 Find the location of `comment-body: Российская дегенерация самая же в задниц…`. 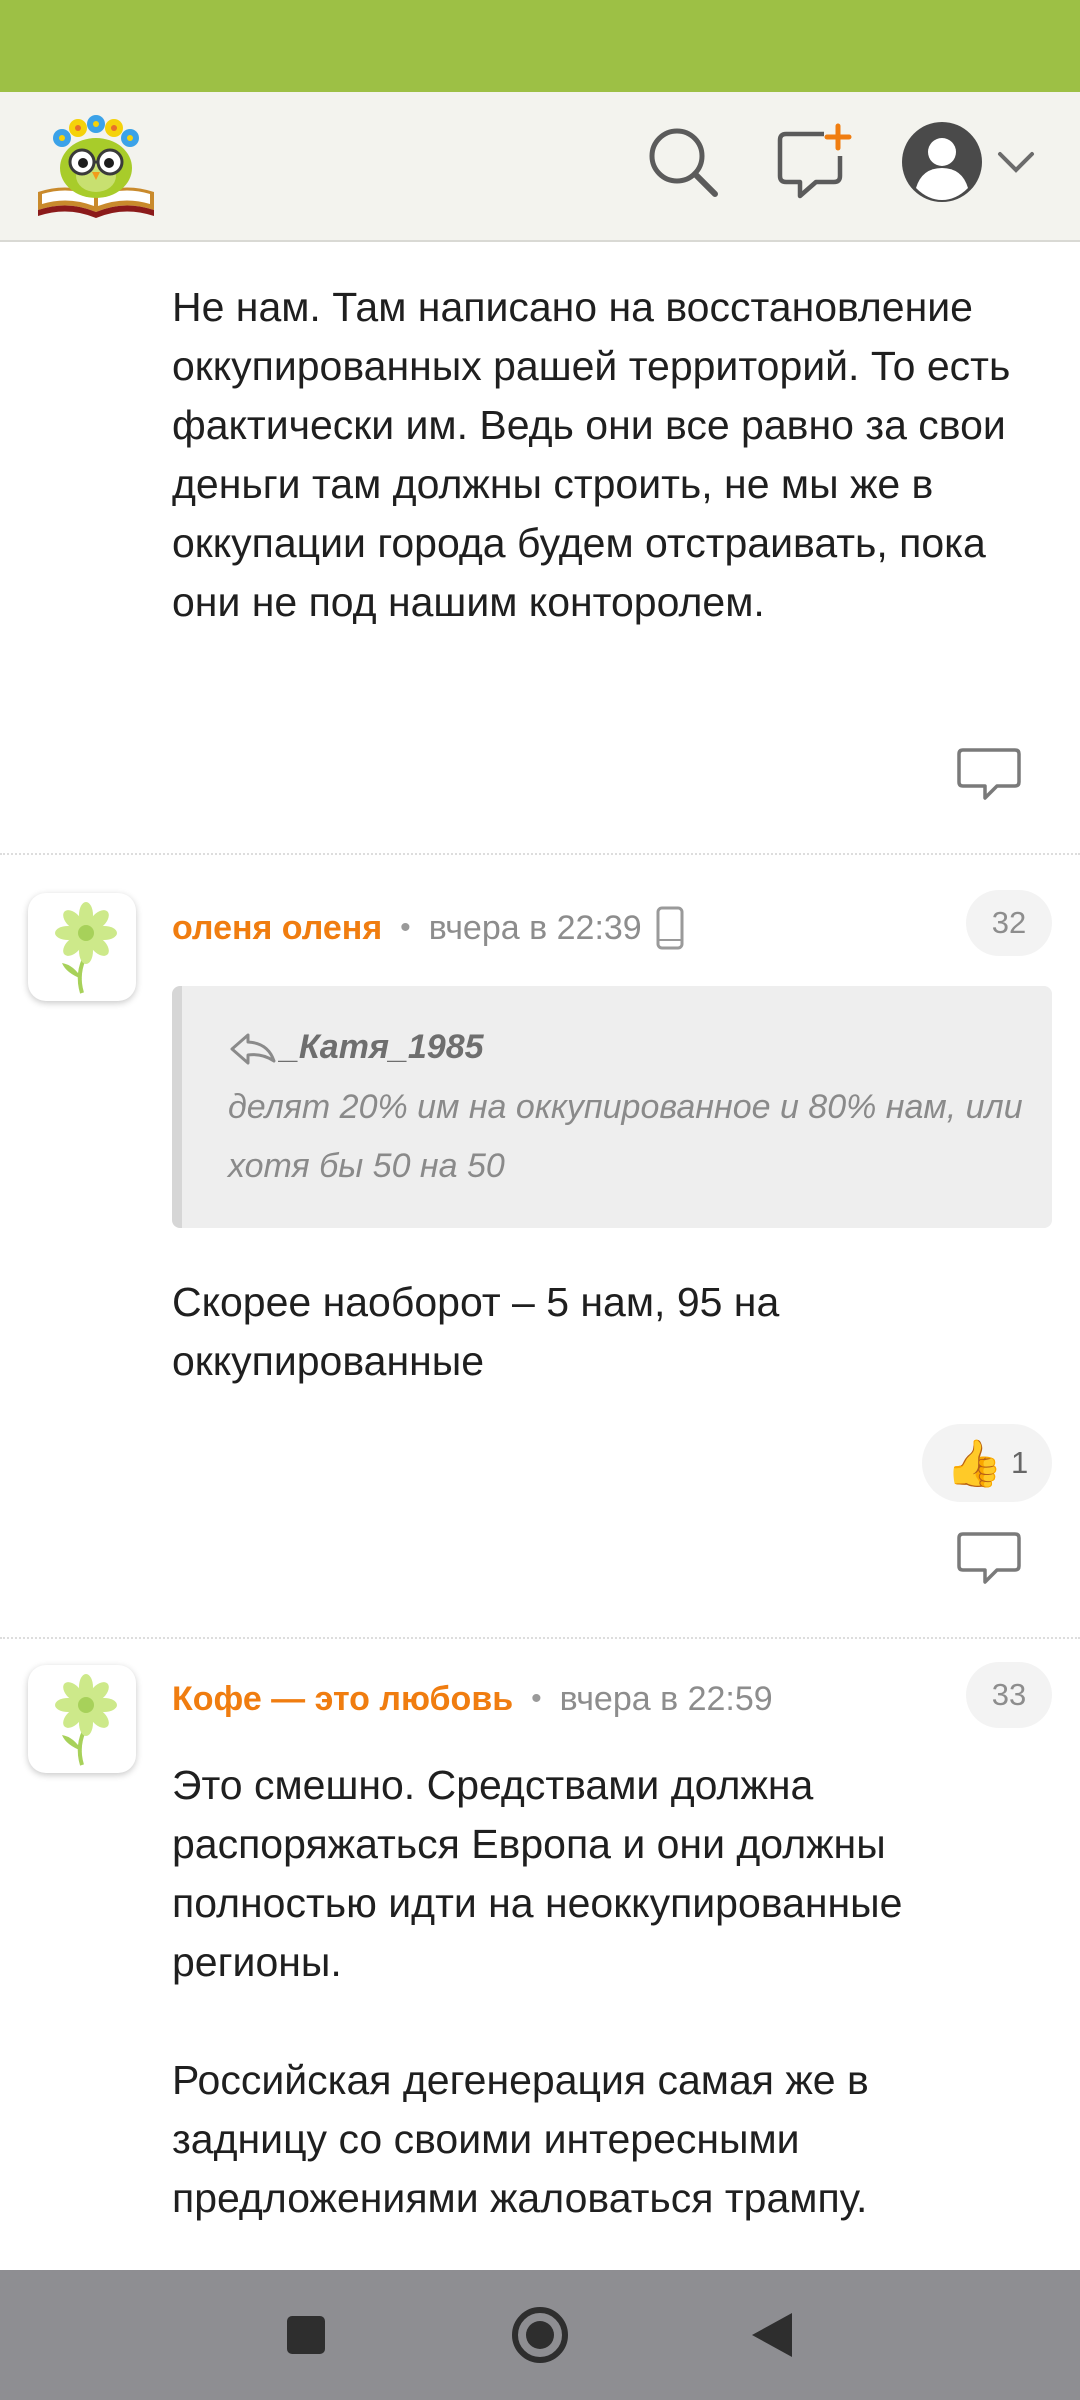

comment-body: Российская дегенерация самая же в задниц… is located at coordinates (520, 2139).